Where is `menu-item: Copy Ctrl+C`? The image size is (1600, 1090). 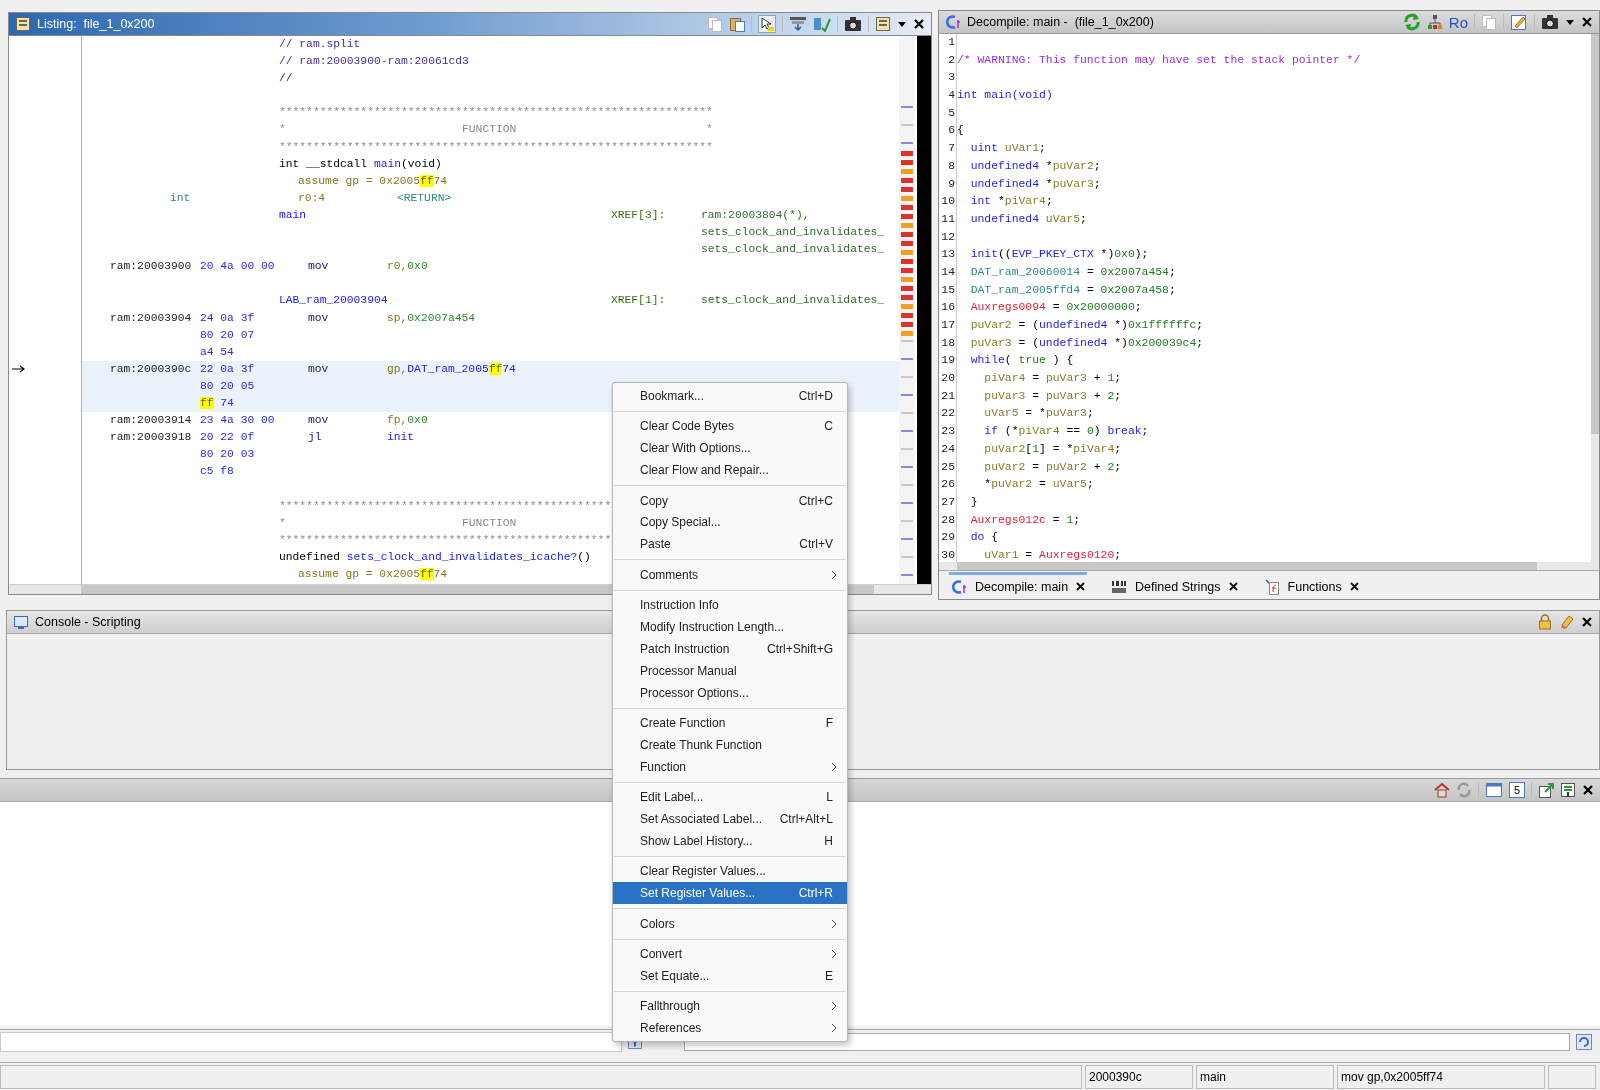 menu-item: Copy Ctrl+C is located at coordinates (730, 500).